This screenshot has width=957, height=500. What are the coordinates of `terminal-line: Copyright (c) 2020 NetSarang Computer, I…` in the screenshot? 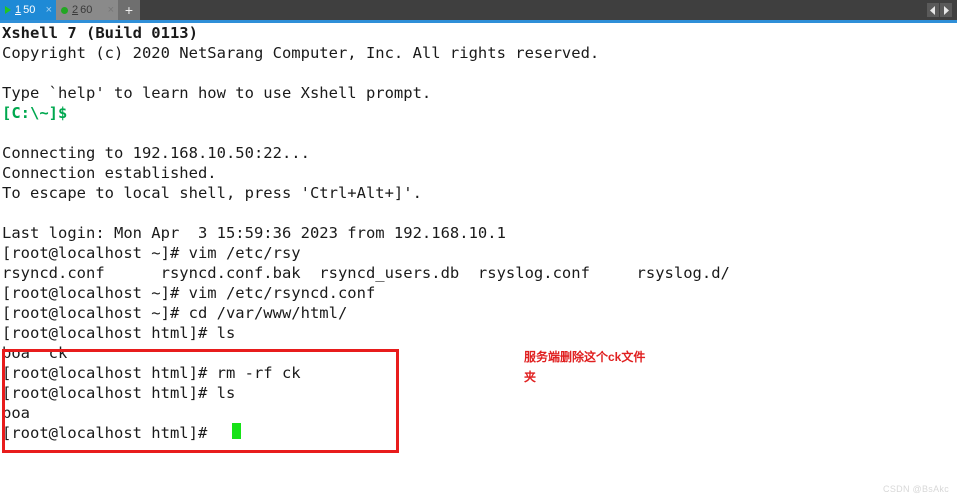 It's located at (301, 53).